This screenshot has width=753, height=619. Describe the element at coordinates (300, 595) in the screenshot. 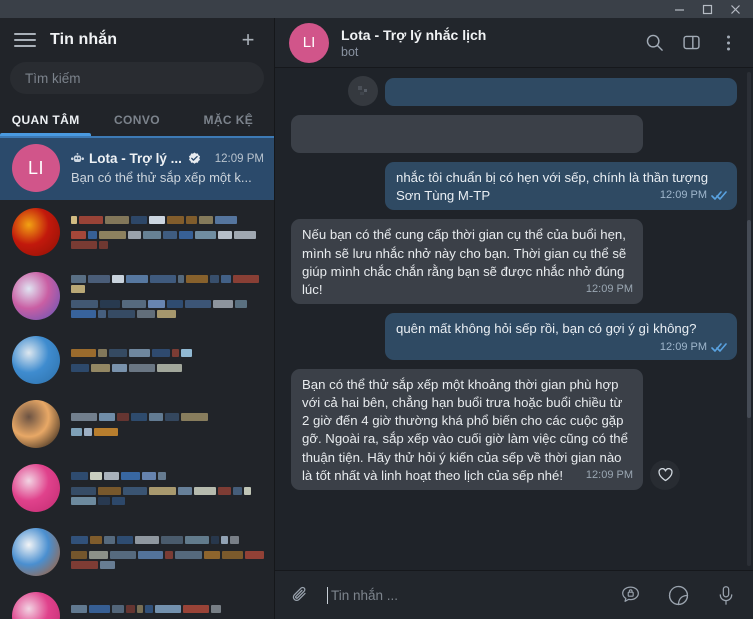

I see `paperclip-icon` at that location.